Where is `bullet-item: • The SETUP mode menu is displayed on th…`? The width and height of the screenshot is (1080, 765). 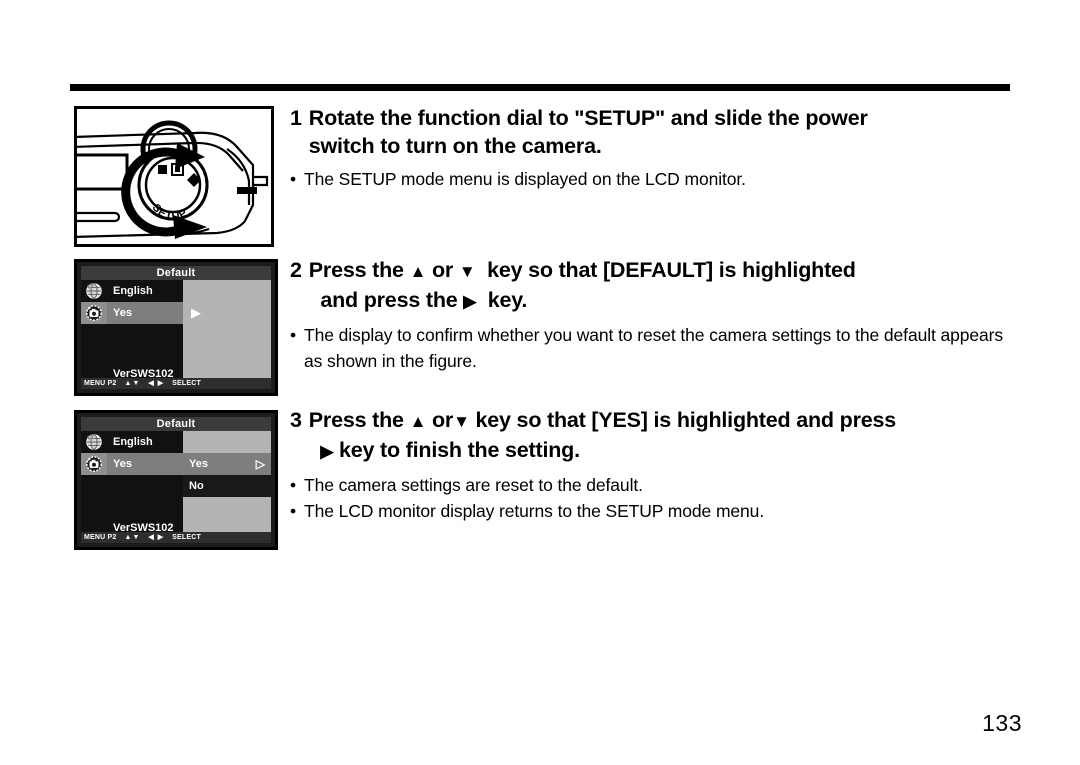
bullet-item: • The SETUP mode menu is displayed on th… is located at coordinates (655, 179).